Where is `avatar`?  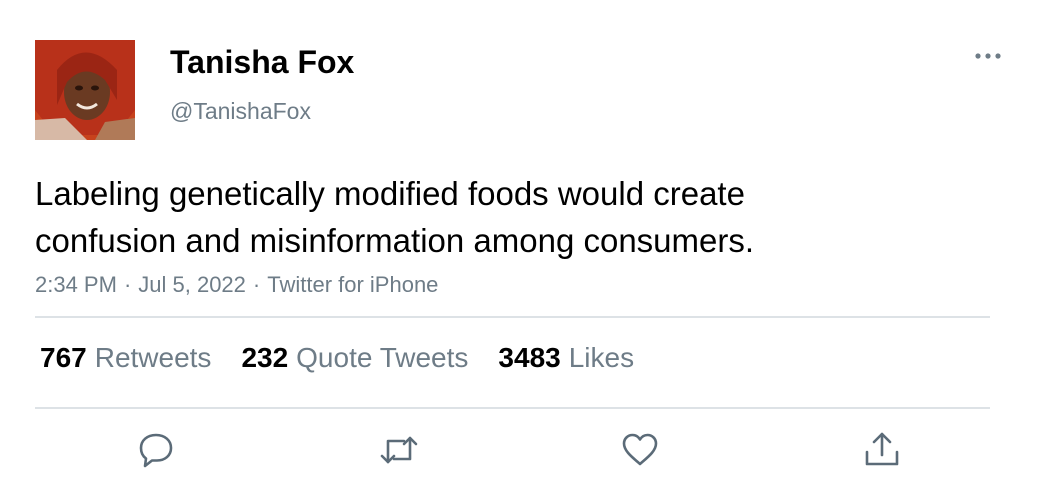 avatar is located at coordinates (85, 90).